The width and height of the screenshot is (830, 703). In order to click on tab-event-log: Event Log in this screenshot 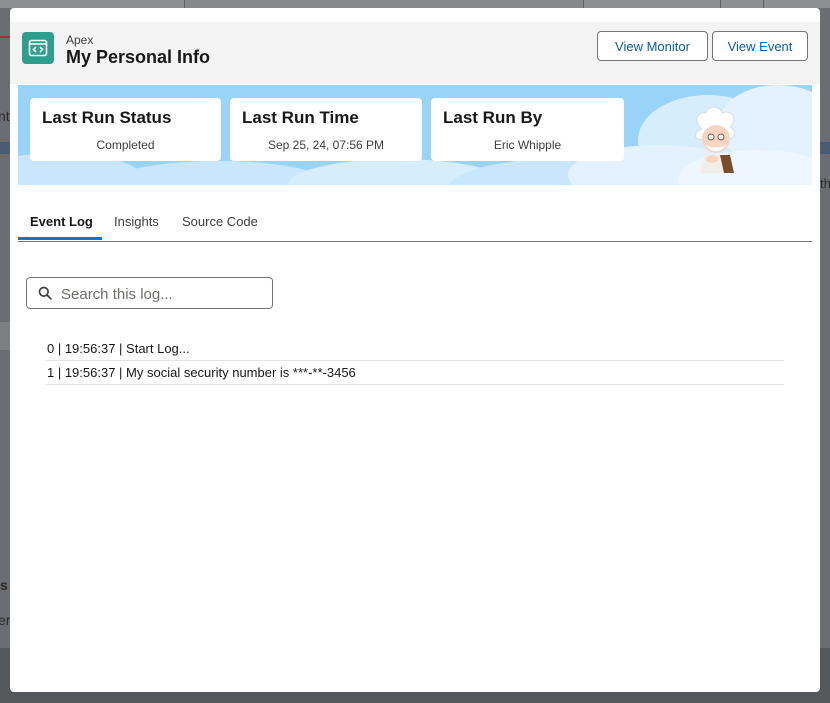, I will do `click(61, 221)`.